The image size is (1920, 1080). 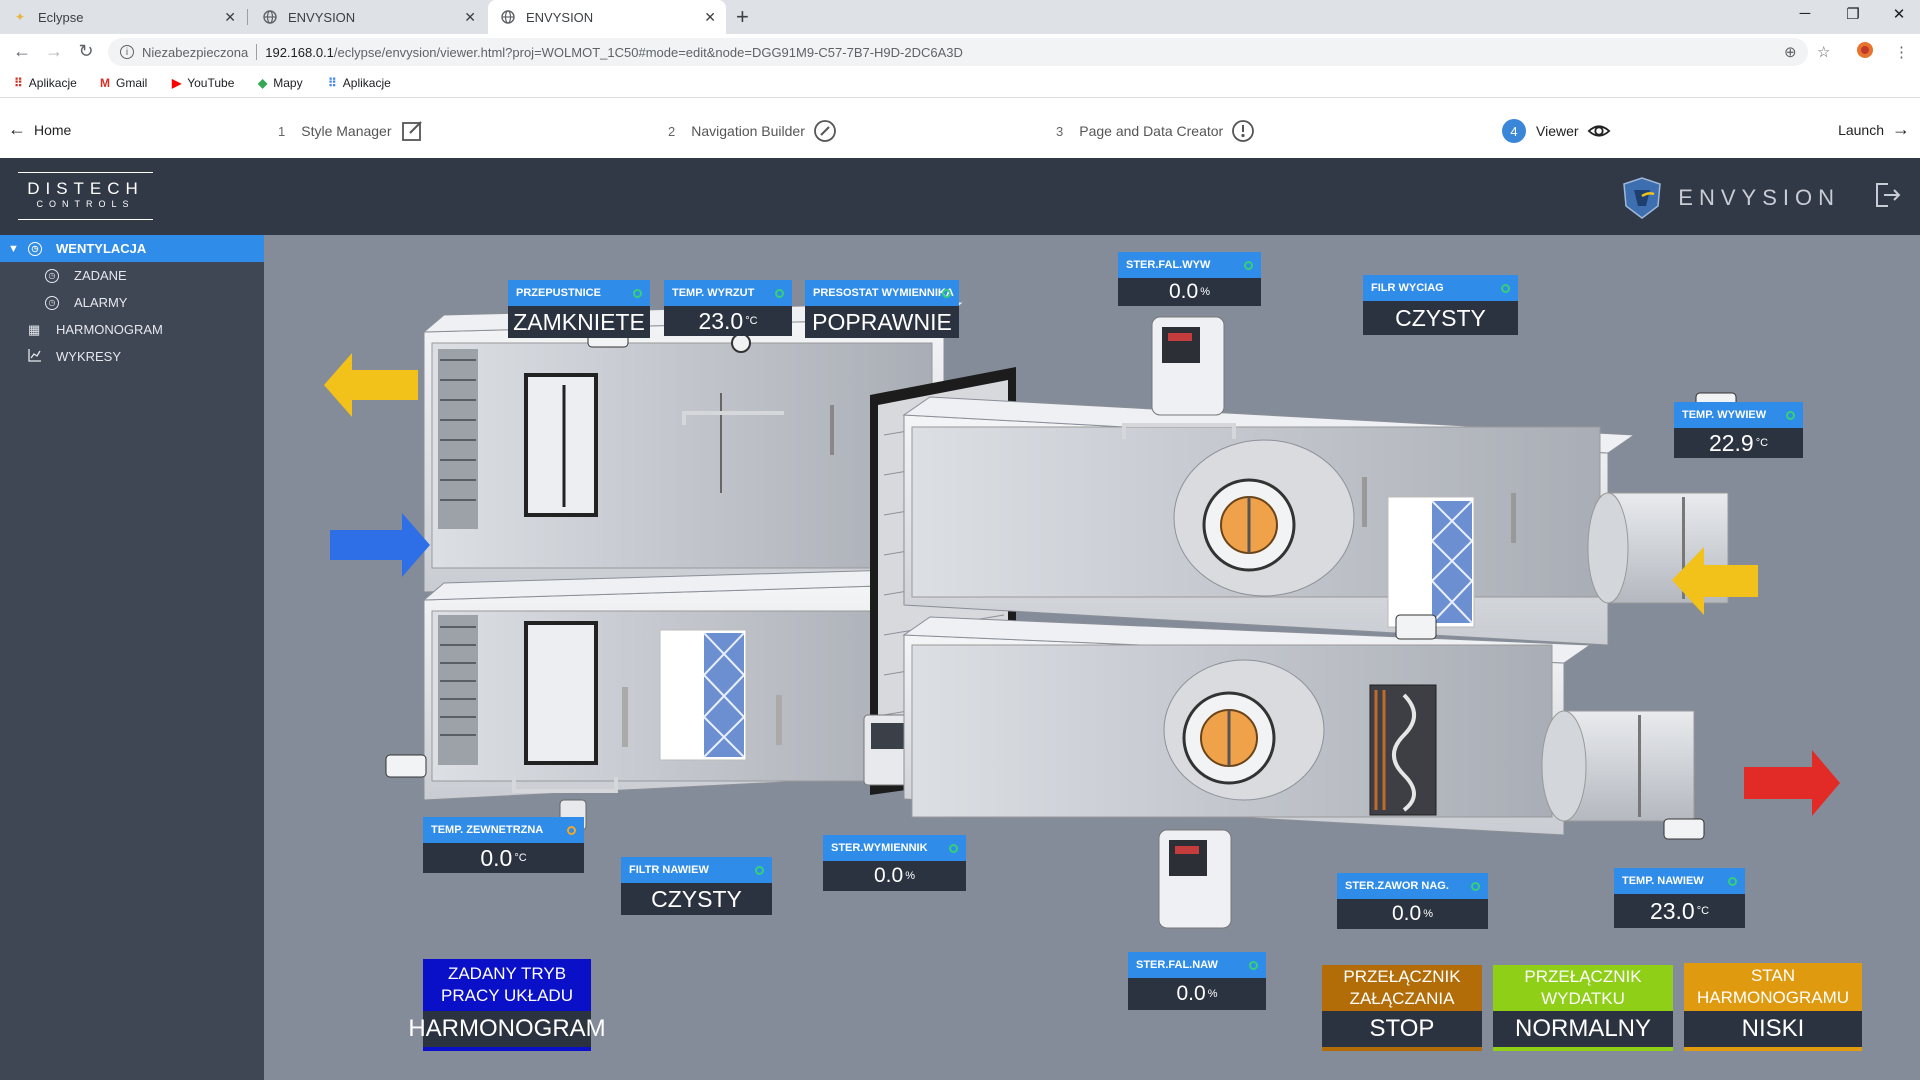 What do you see at coordinates (1823, 52) in the screenshot?
I see `bookmark-star-icon: ☆` at bounding box center [1823, 52].